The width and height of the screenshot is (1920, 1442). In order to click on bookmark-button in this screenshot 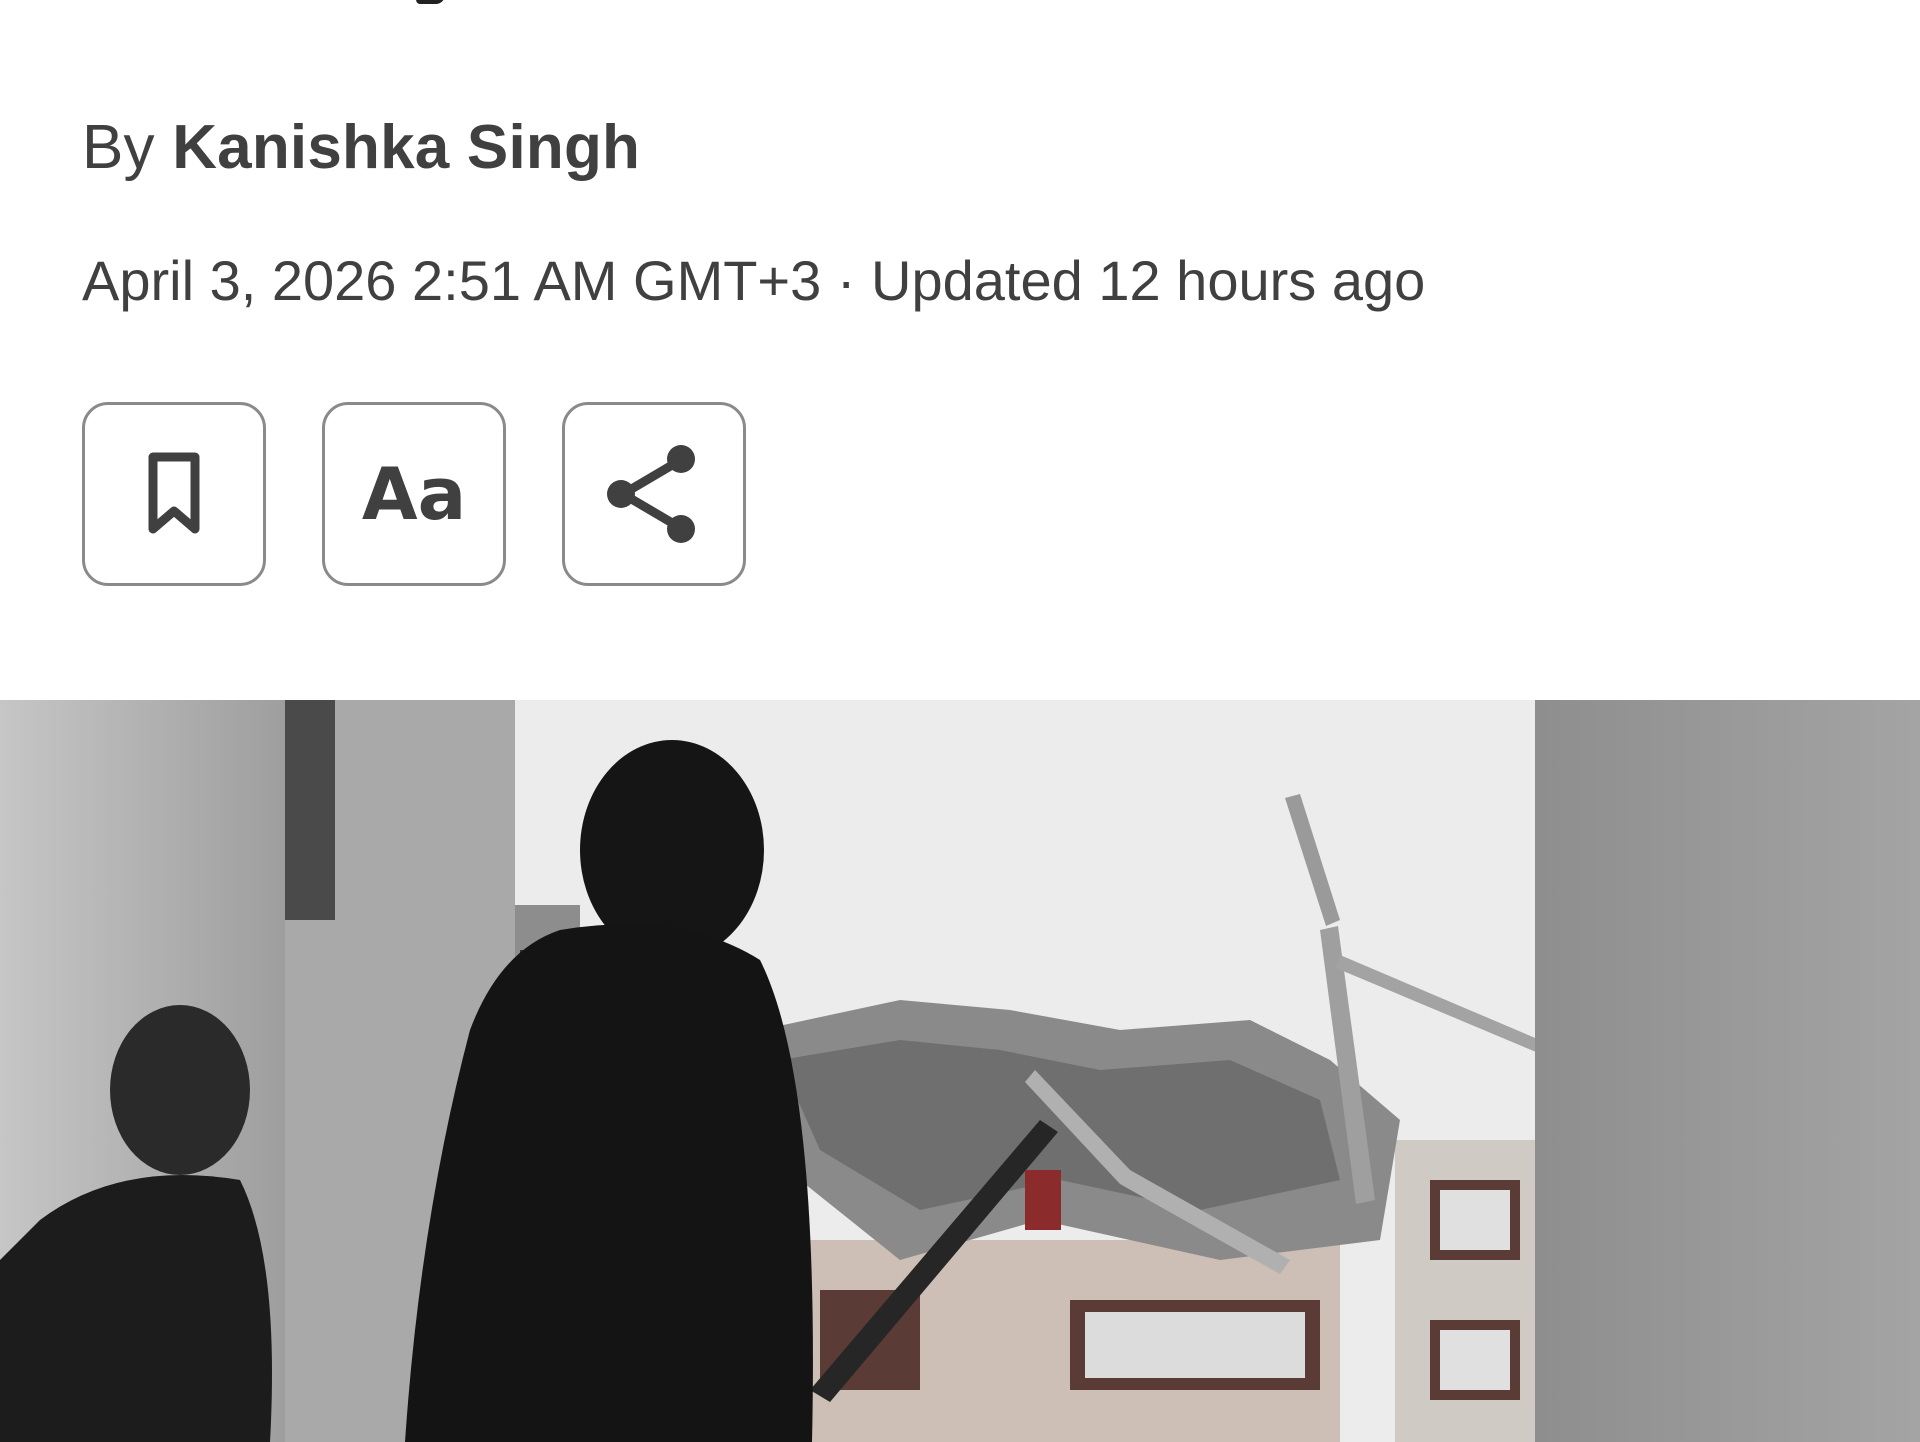, I will do `click(174, 494)`.